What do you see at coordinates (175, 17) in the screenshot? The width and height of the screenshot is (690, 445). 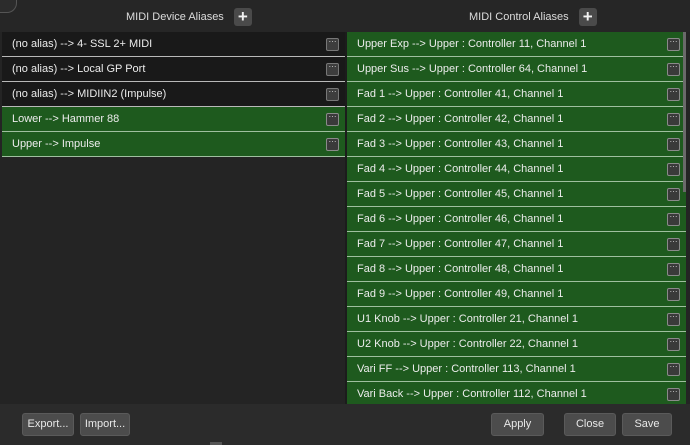 I see `device-aliases-title: MIDI Device Aliases` at bounding box center [175, 17].